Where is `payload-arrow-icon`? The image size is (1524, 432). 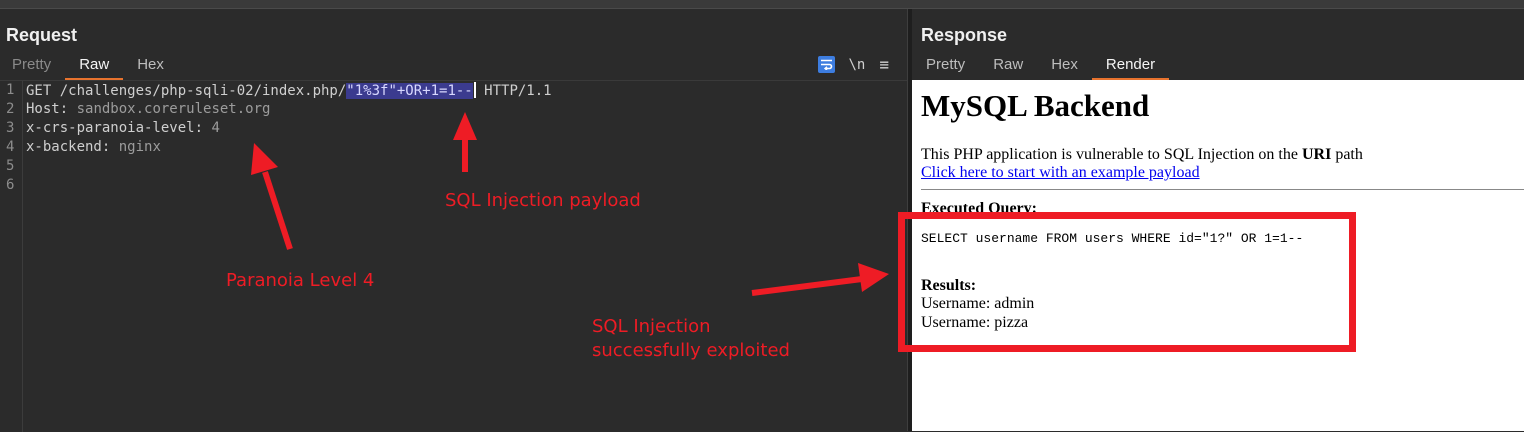
payload-arrow-icon is located at coordinates (465, 142).